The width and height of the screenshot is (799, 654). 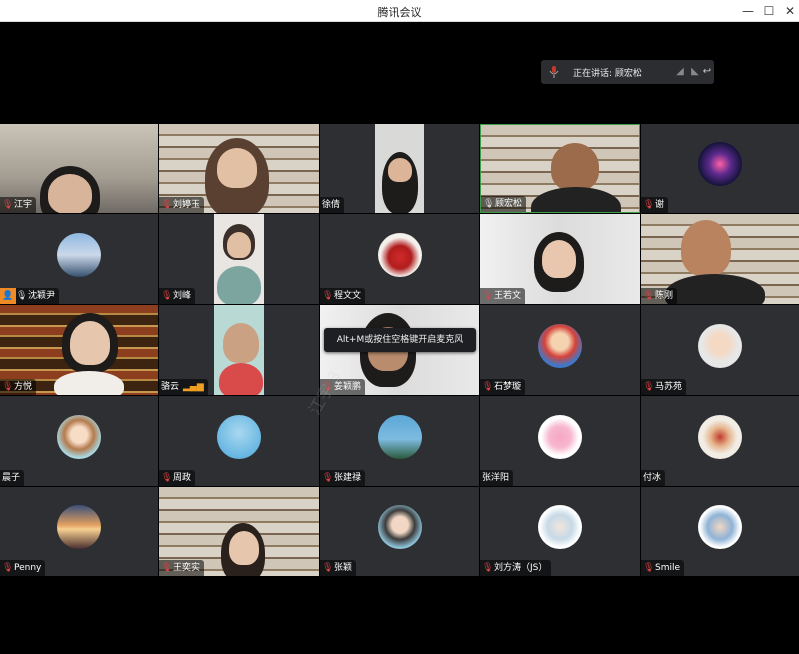 I want to click on video-tile: 🎙刘婷玉, so click(x=239, y=168).